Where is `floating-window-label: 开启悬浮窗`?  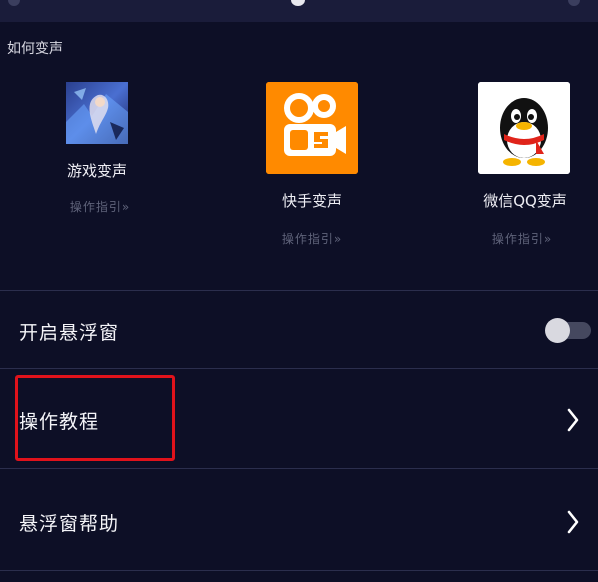
floating-window-label: 开启悬浮窗 is located at coordinates (69, 333).